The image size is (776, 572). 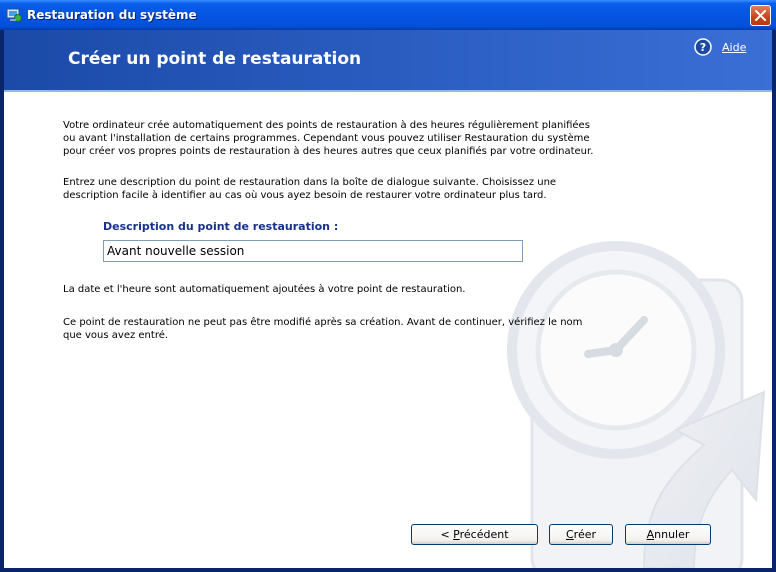 What do you see at coordinates (112, 15) in the screenshot?
I see `window-title: Restauration du système` at bounding box center [112, 15].